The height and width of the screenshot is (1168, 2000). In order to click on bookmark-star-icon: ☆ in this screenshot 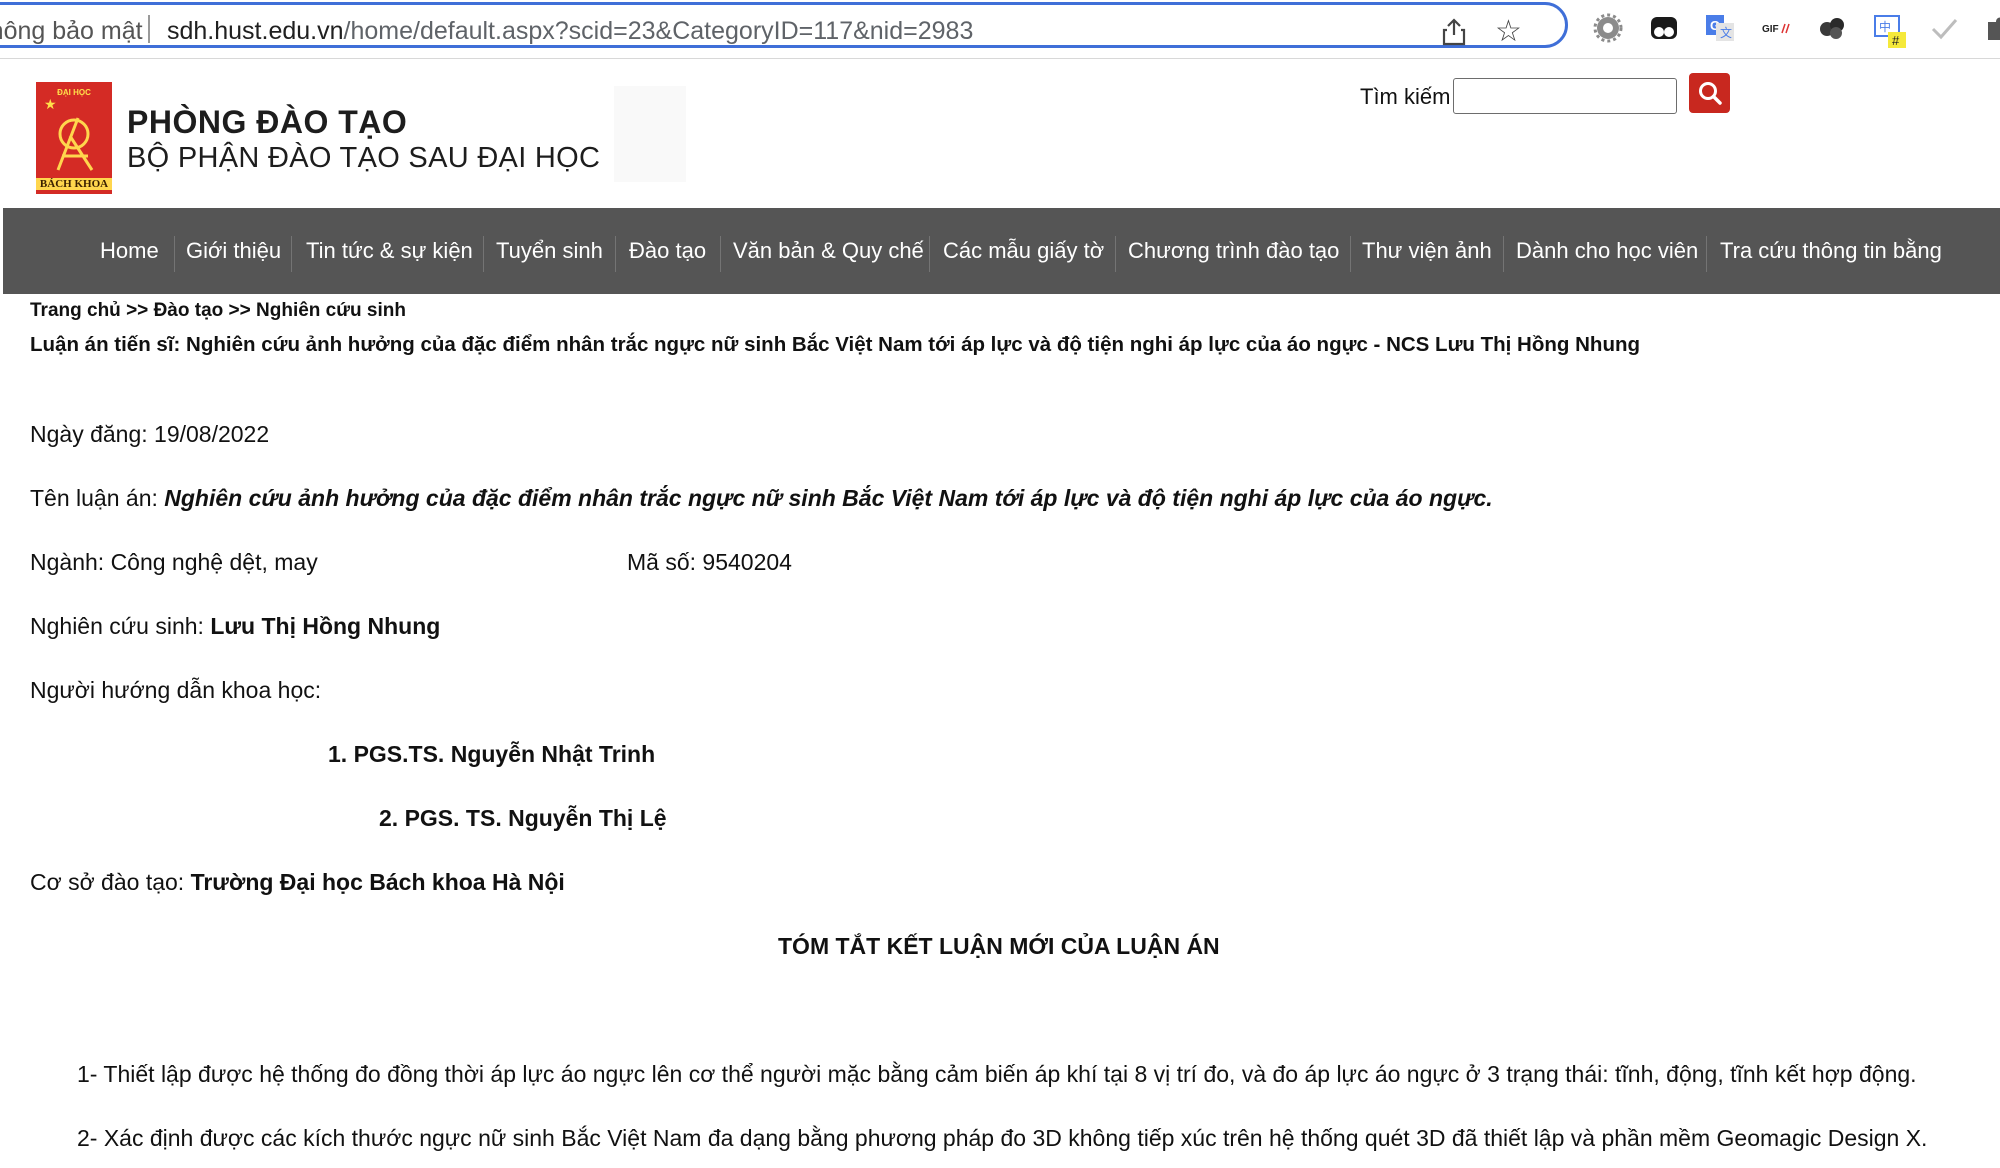, I will do `click(1508, 31)`.